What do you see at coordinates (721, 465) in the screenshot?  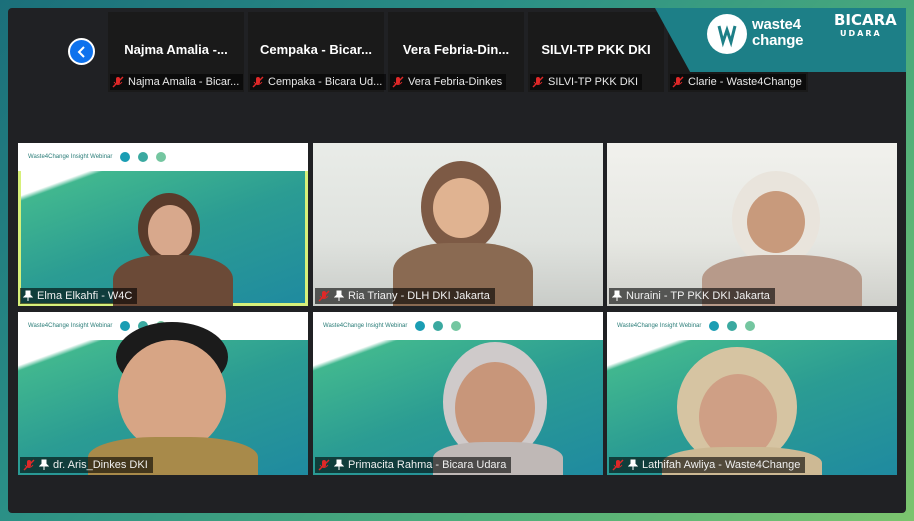 I see `participant-label-text: Lathifah Awliya - Waste4Change` at bounding box center [721, 465].